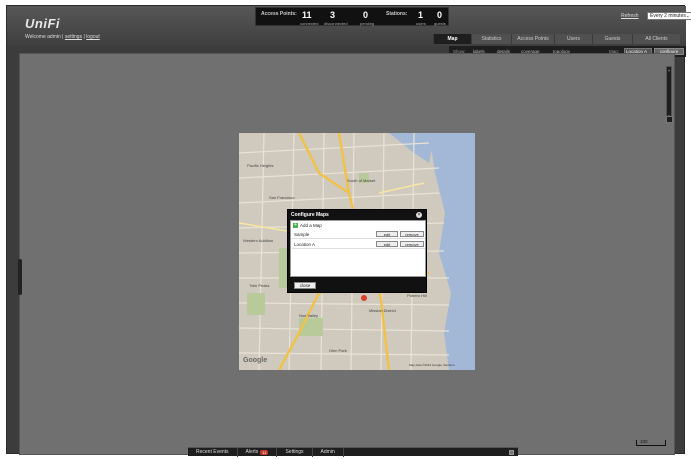 This screenshot has width=691, height=459. Describe the element at coordinates (687, 16) in the screenshot. I see `chevron-down-icon: ⌄` at that location.